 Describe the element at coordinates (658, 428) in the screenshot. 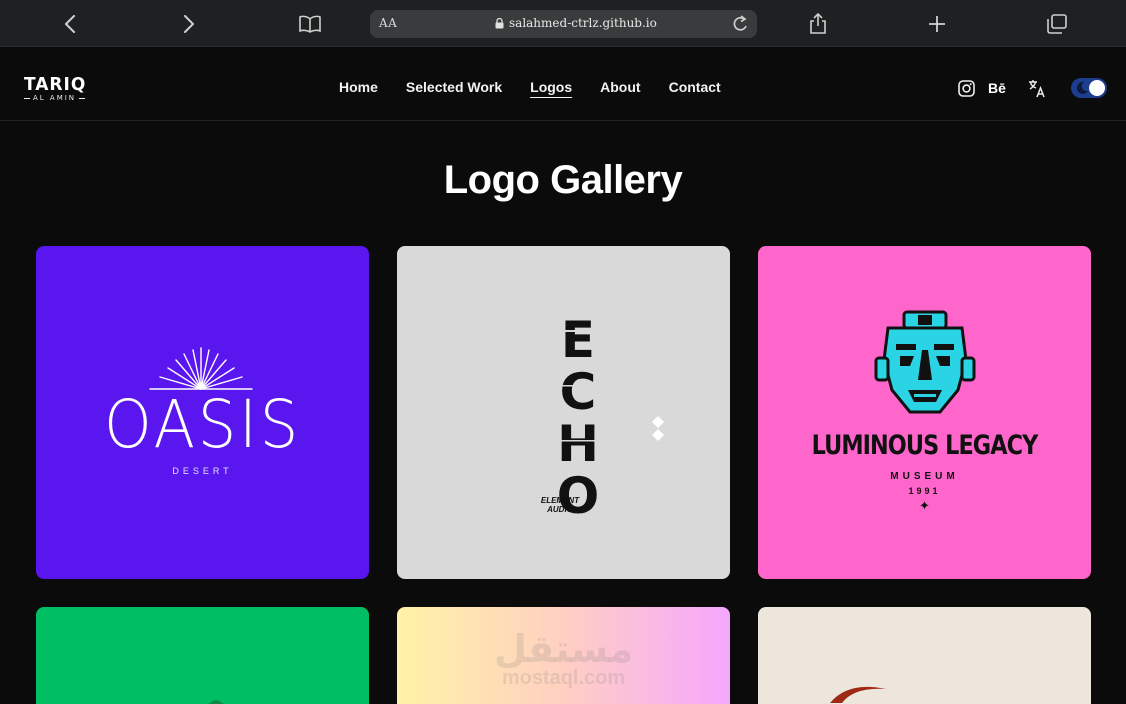

I see `diamond-icon` at that location.